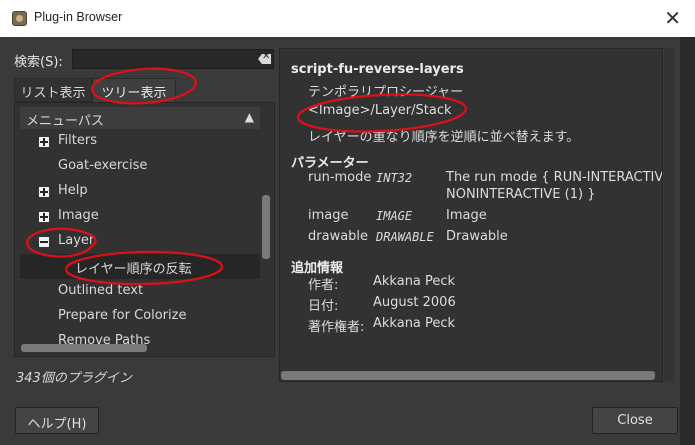 This screenshot has height=445, width=695. What do you see at coordinates (140, 241) in the screenshot?
I see `tree-item-layer: Layer` at bounding box center [140, 241].